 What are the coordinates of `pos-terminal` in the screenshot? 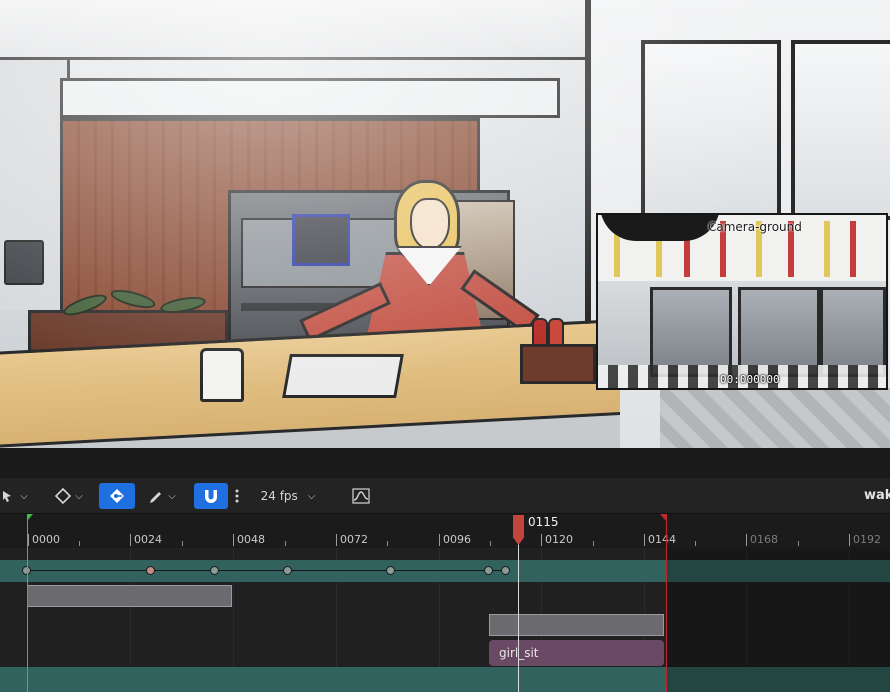 It's located at (24, 262).